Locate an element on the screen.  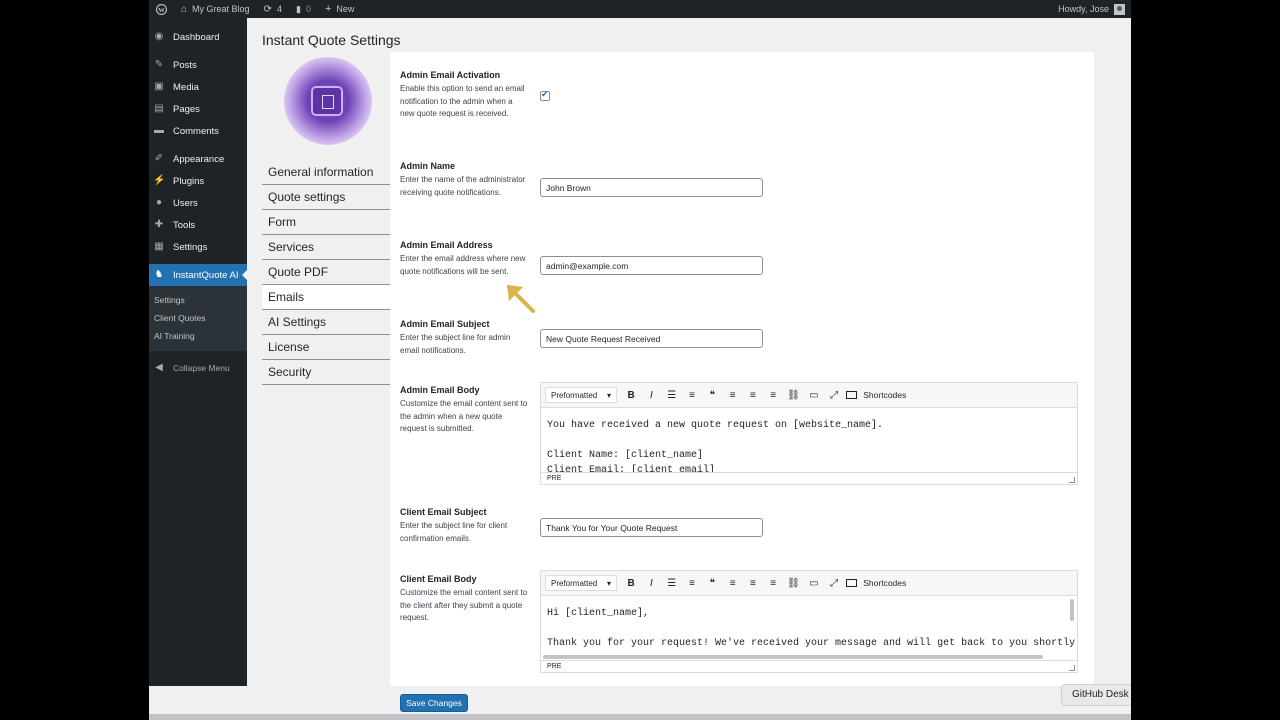
updates-item: ⟳ 4 is located at coordinates (273, 9).